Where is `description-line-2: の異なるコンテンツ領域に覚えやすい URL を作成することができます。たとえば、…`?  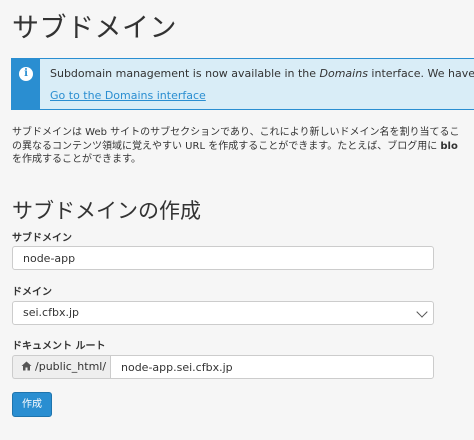
description-line-2: の異なるコンテンツ領域に覚えやすい URL を作成することができます。たとえば、… is located at coordinates (243, 147).